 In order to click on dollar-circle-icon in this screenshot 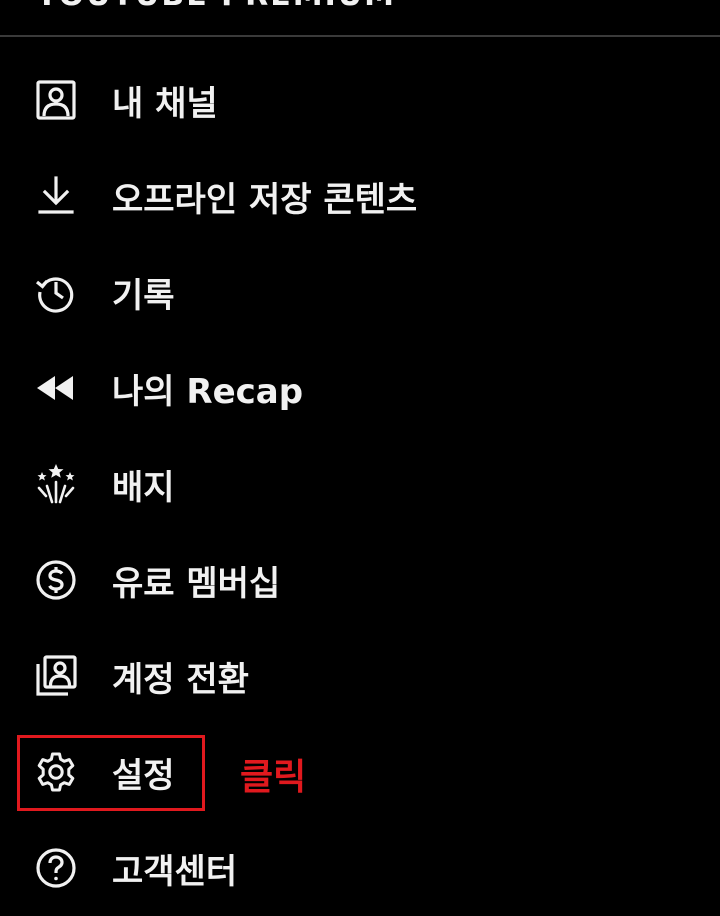, I will do `click(56, 580)`.